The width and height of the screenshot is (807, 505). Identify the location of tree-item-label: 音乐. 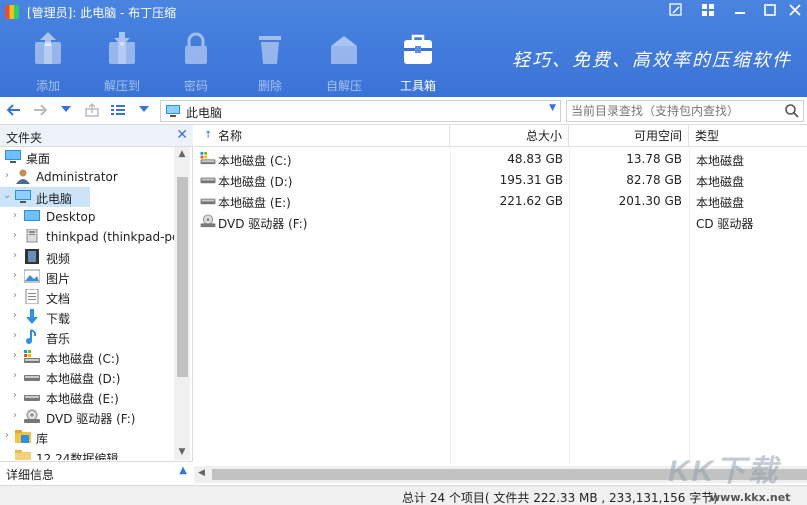
(58, 339).